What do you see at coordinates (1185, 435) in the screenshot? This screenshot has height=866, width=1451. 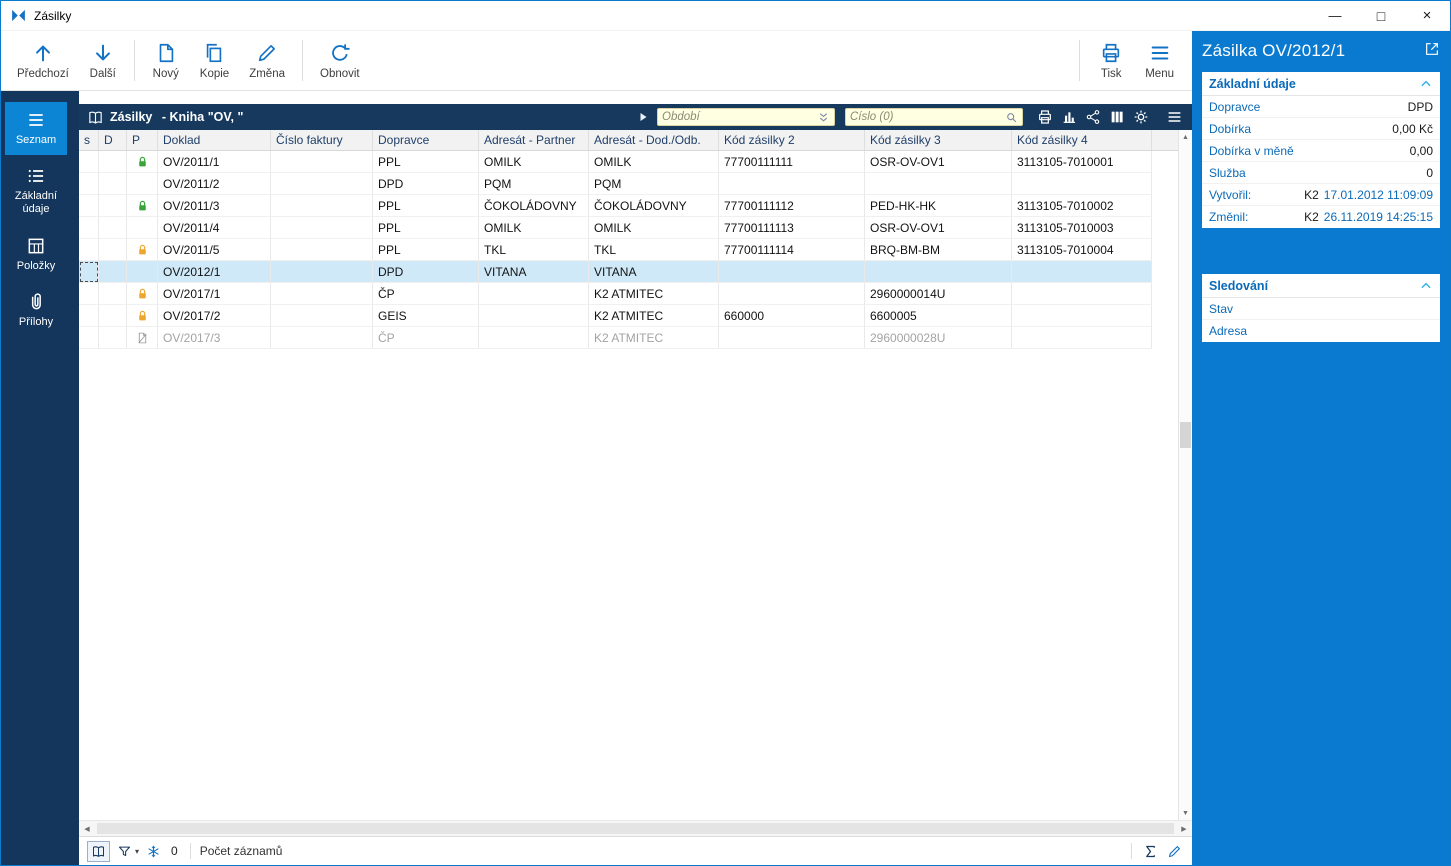 I see `vertical-scroll-thumb` at bounding box center [1185, 435].